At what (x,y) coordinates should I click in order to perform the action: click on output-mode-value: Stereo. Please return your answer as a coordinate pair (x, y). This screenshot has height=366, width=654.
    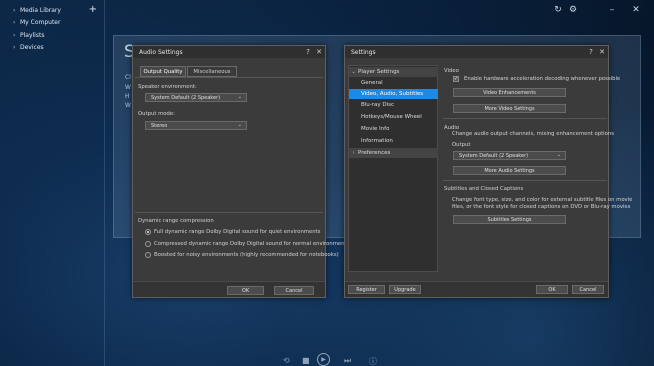
    Looking at the image, I should click on (159, 125).